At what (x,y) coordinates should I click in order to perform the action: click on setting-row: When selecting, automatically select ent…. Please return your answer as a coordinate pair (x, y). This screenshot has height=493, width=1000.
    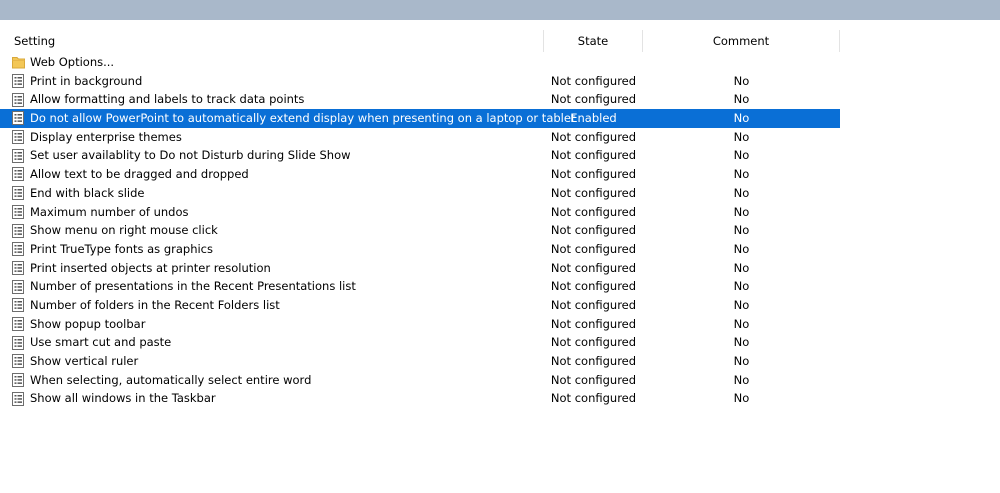
    Looking at the image, I should click on (420, 380).